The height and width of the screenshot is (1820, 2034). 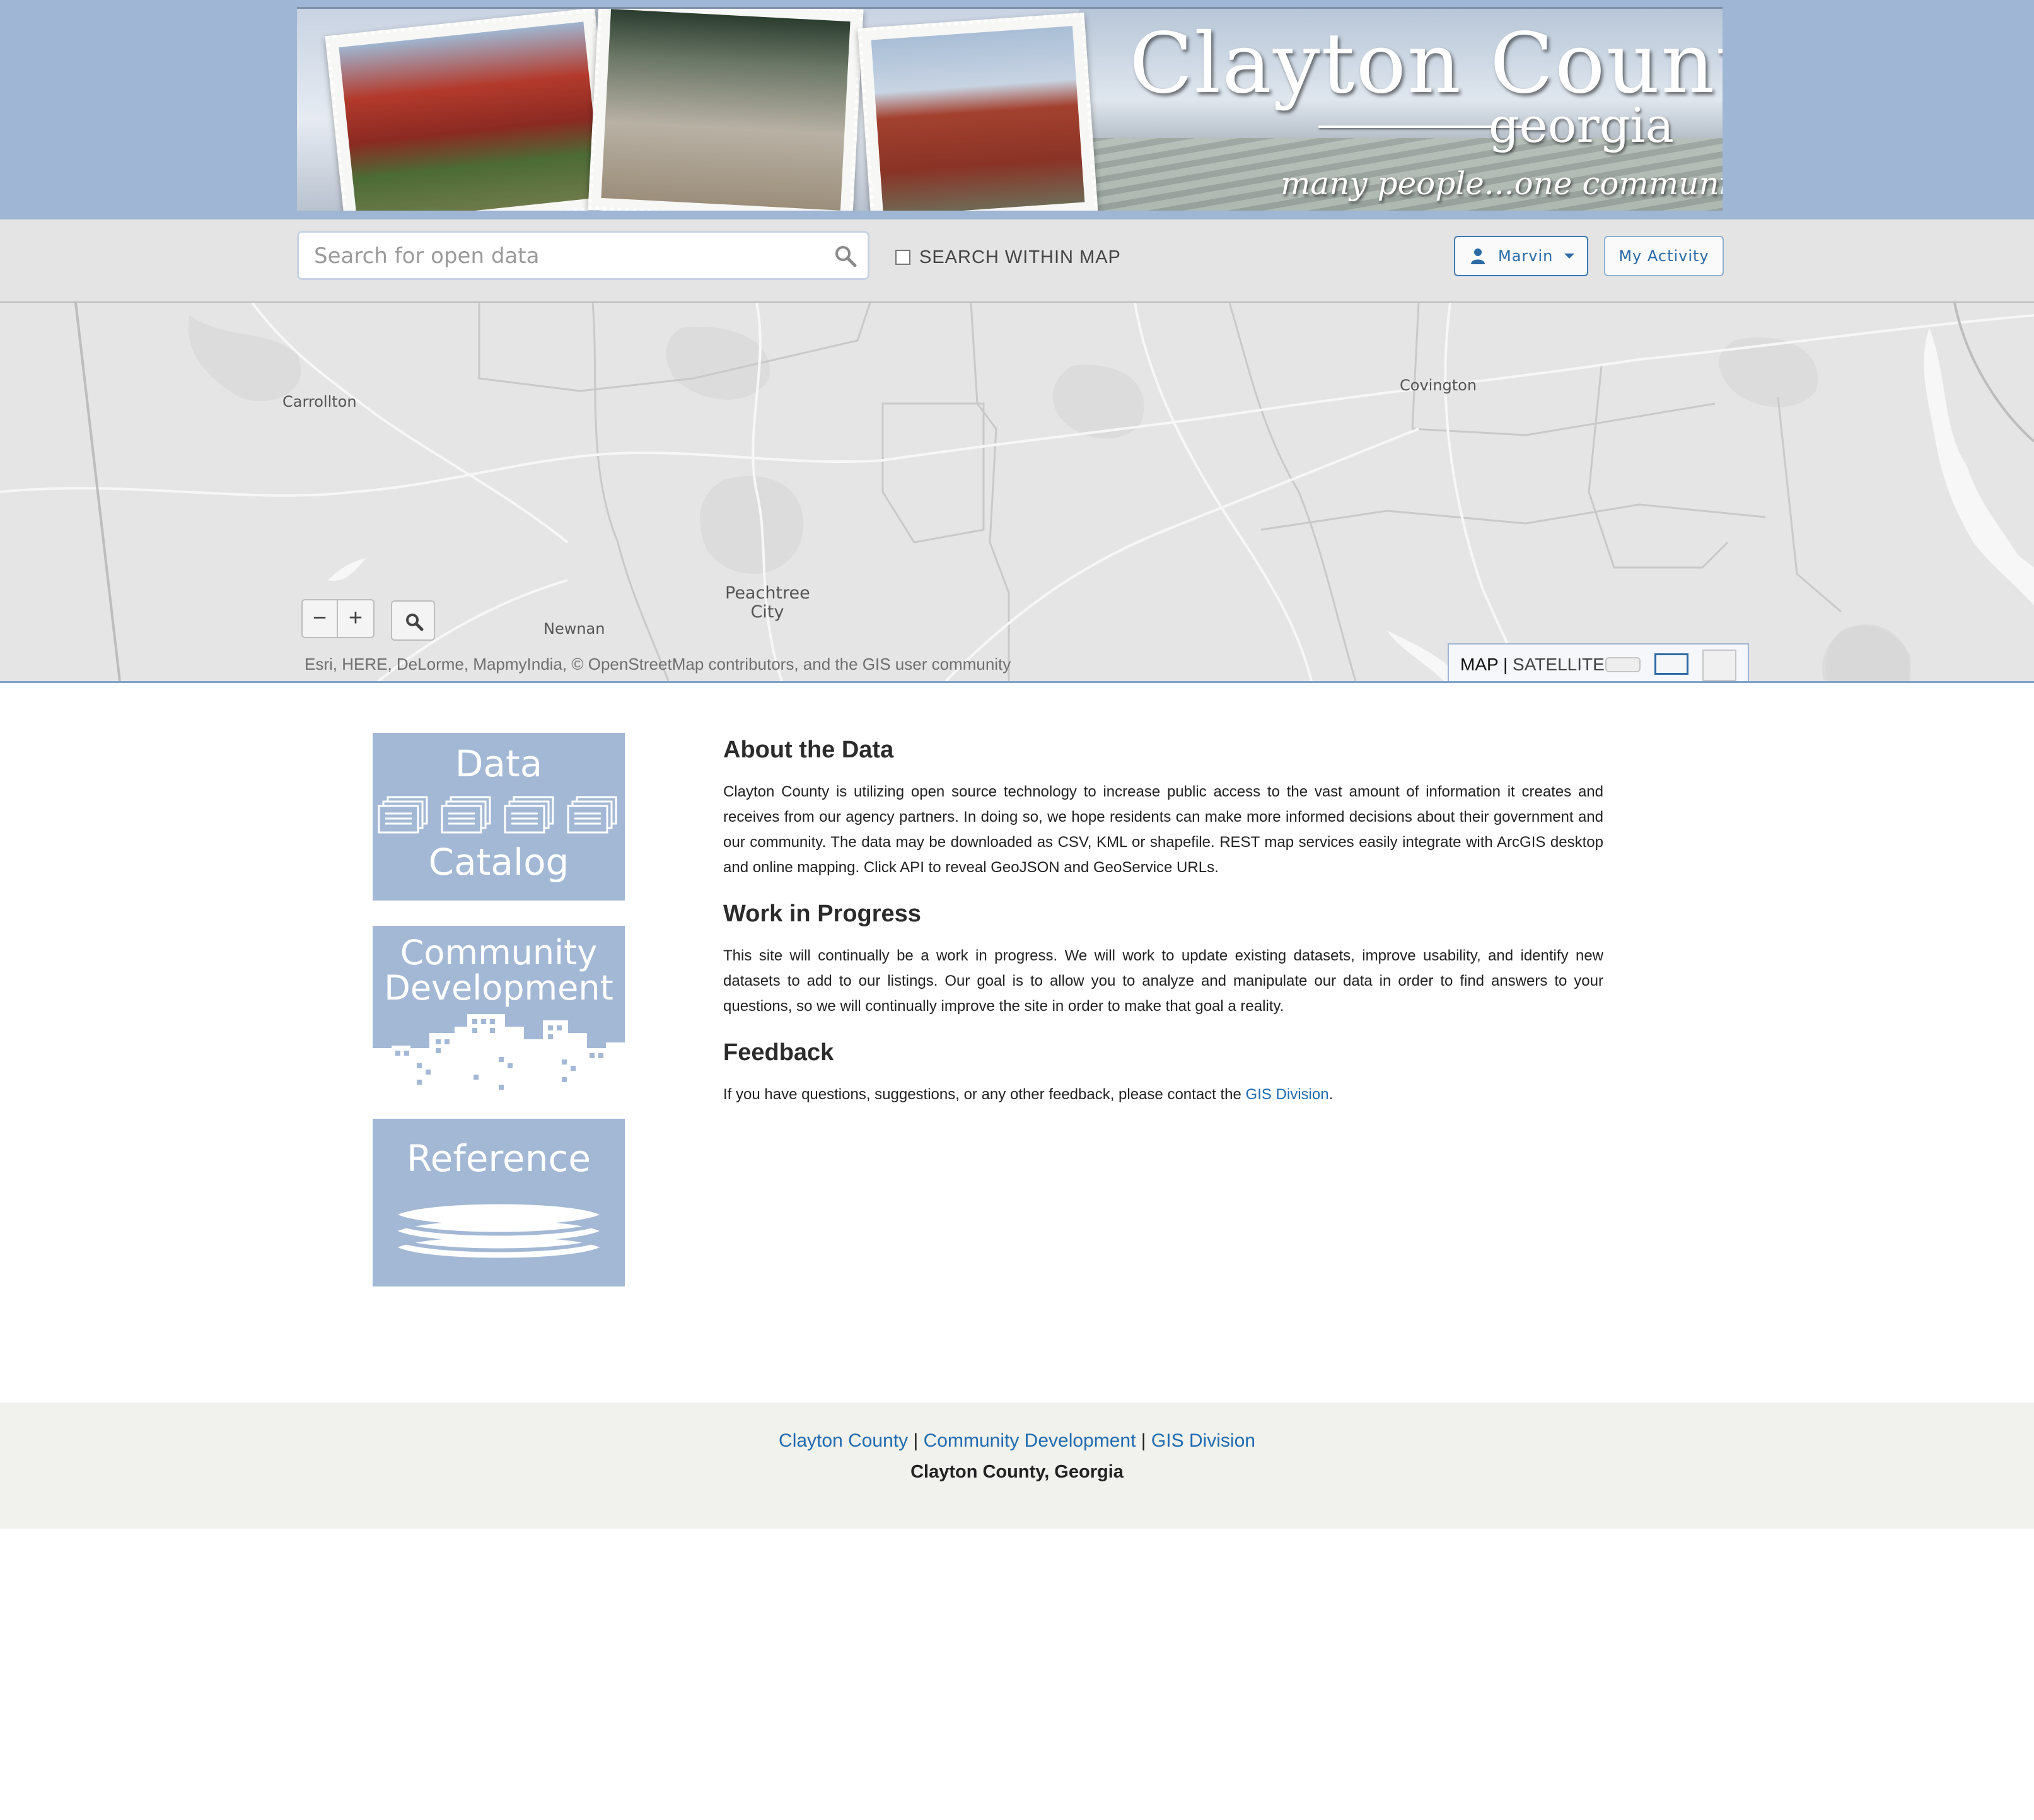 I want to click on magnifier-icon, so click(x=415, y=622).